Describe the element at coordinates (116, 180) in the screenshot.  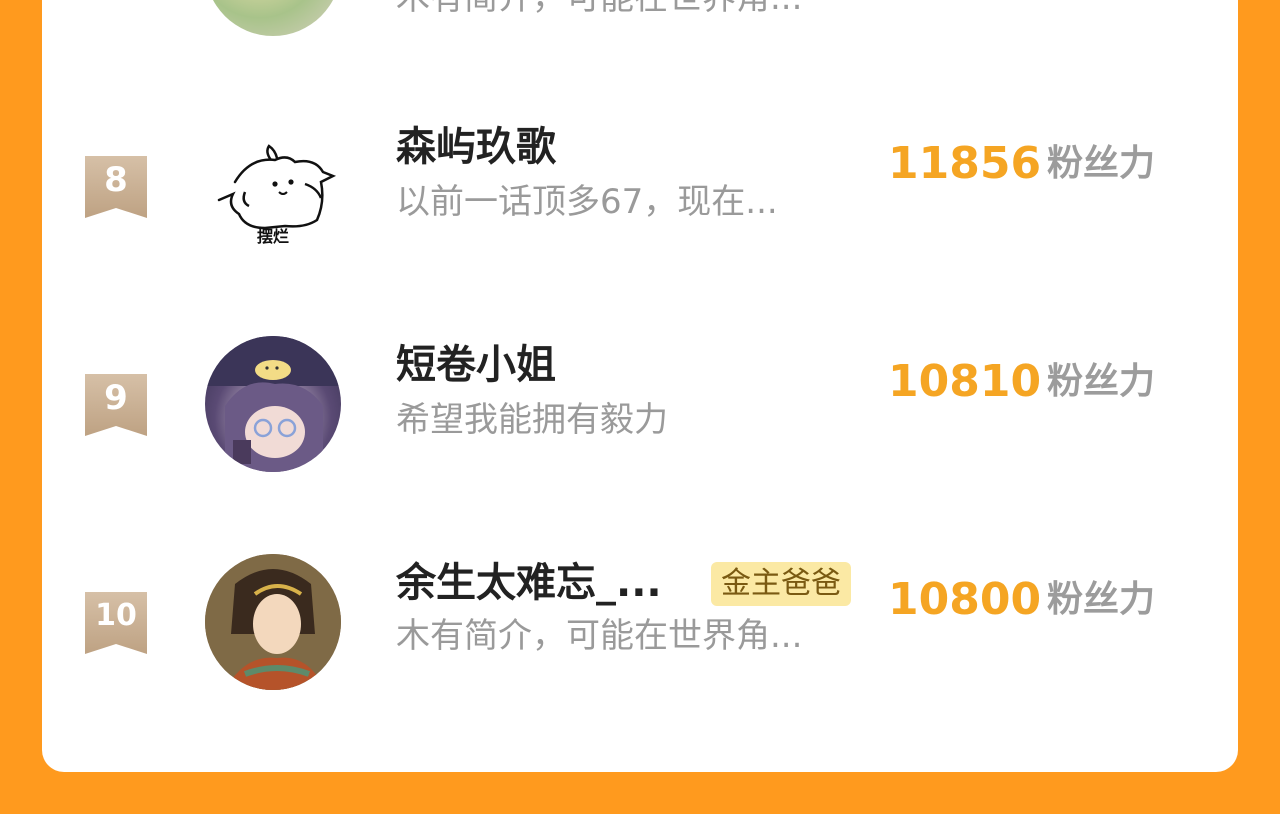
I see `rank-number: 8` at that location.